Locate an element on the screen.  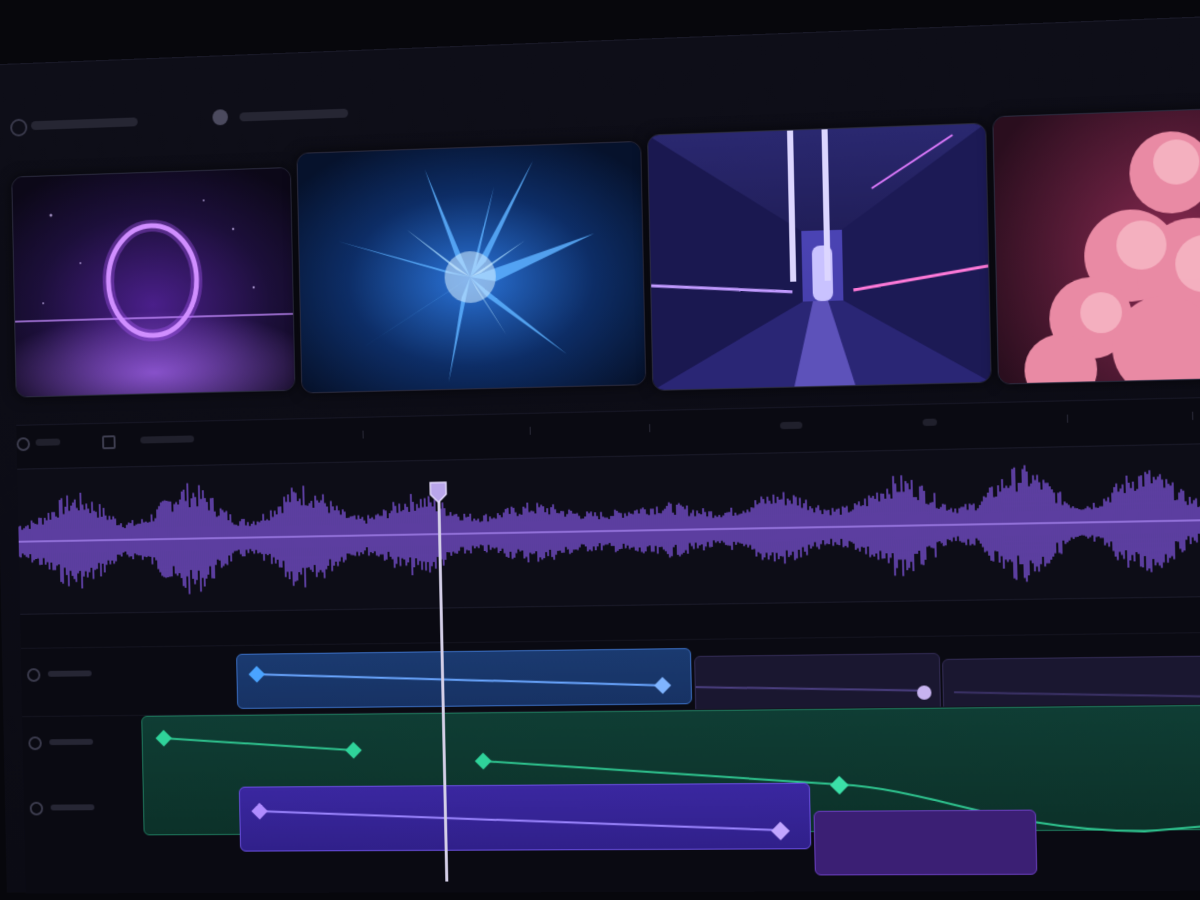
media-thumbnail-portal is located at coordinates (153, 282).